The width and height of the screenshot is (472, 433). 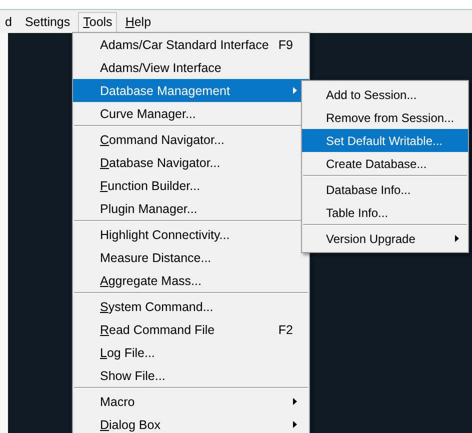 What do you see at coordinates (285, 329) in the screenshot?
I see `shortcut-label: F2` at bounding box center [285, 329].